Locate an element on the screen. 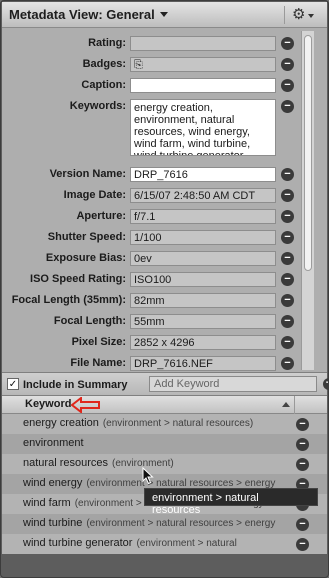  keyword-name: wind turbine generator is located at coordinates (78, 543).